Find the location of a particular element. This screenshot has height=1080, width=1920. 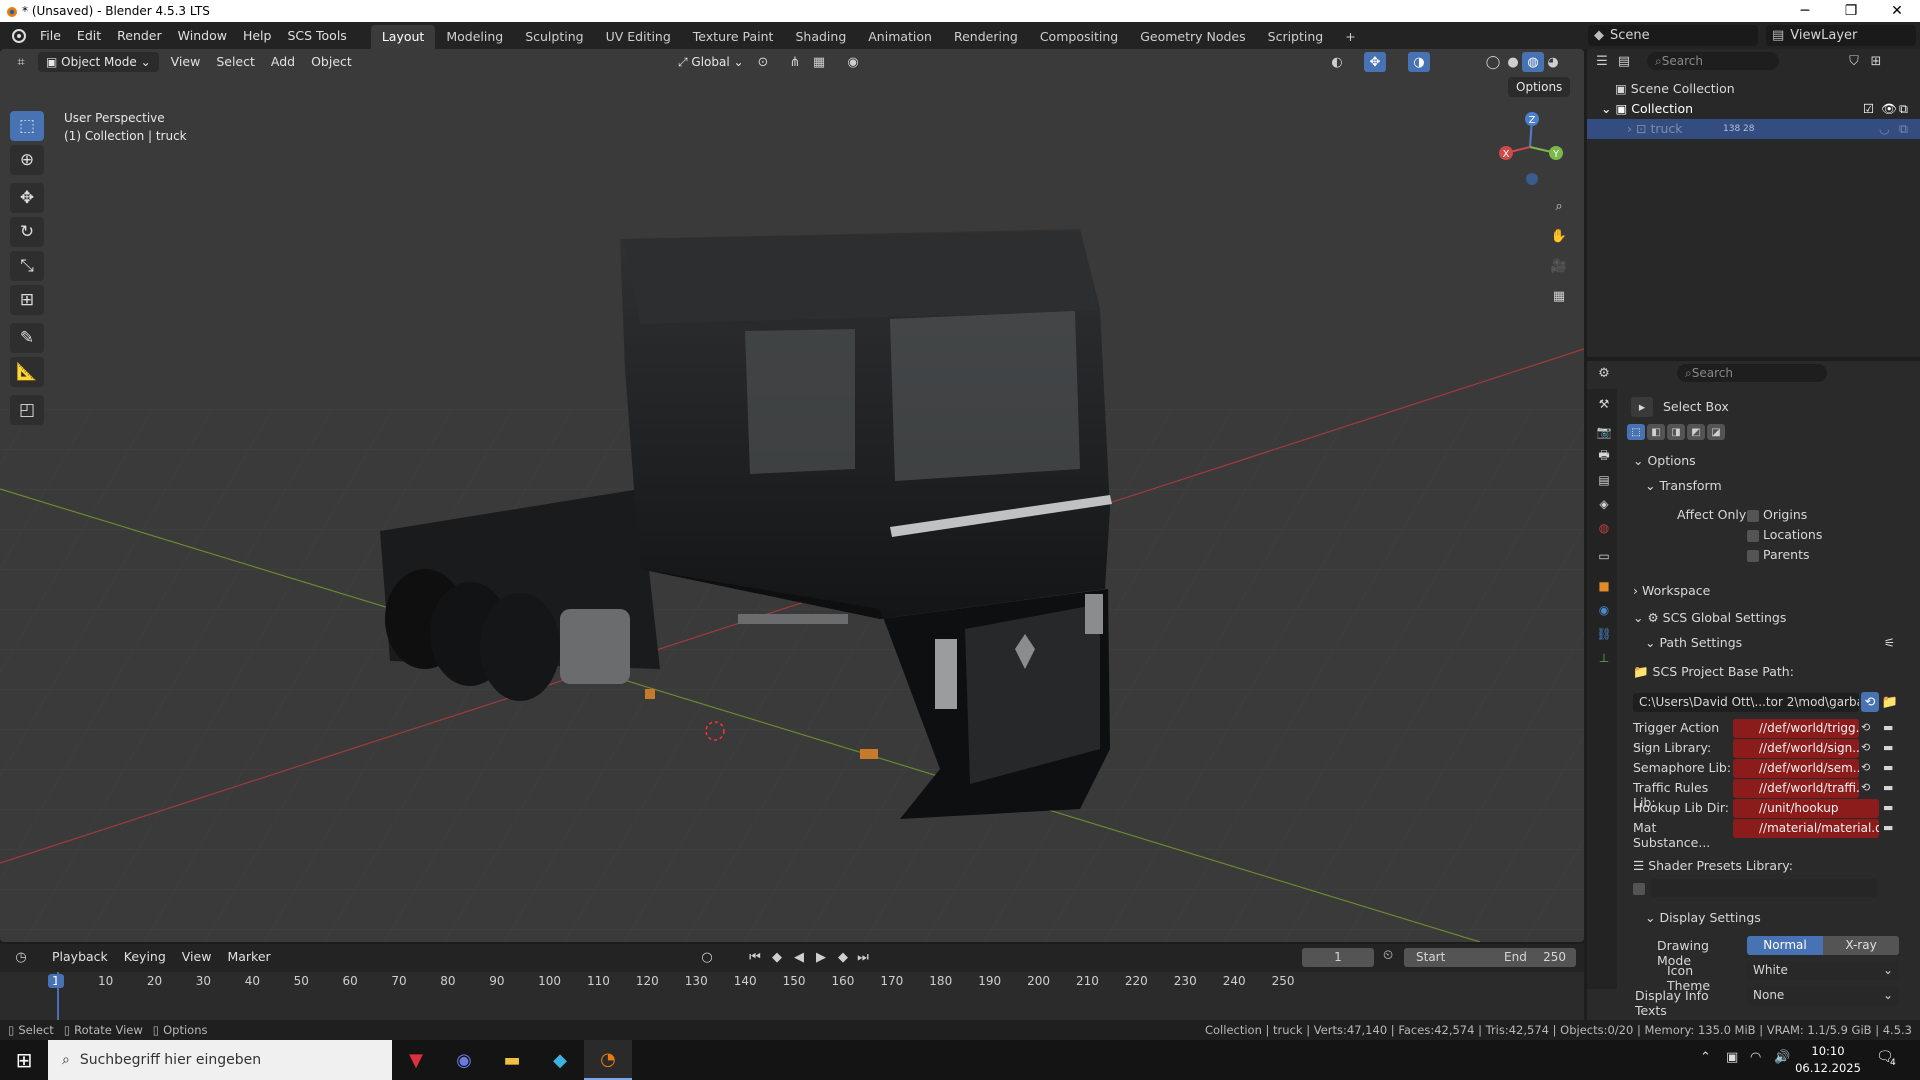

viewport-menu-add: Add is located at coordinates (283, 62).